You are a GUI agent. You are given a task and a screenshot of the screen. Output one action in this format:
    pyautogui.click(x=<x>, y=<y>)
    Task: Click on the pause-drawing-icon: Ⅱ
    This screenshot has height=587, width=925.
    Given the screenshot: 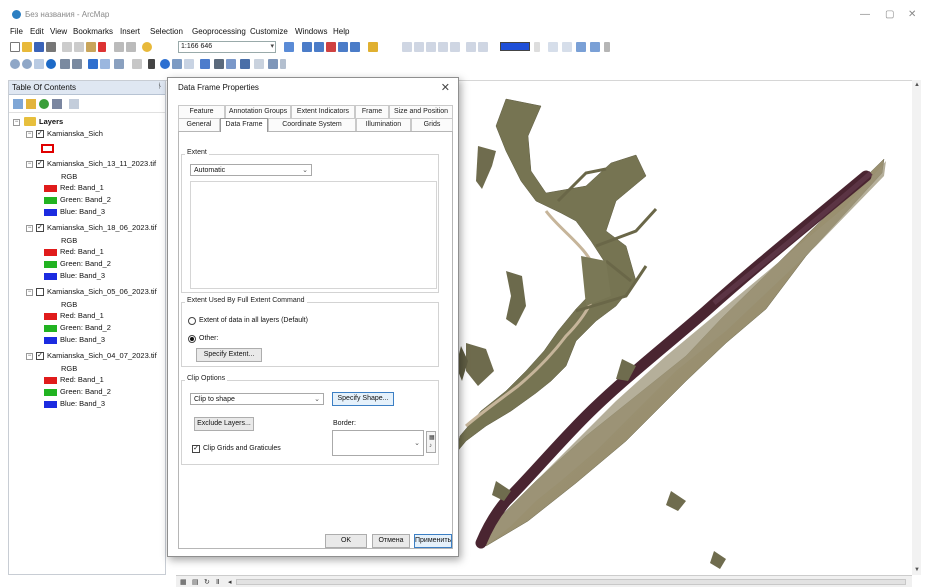 What is the action you would take?
    pyautogui.click(x=217, y=582)
    